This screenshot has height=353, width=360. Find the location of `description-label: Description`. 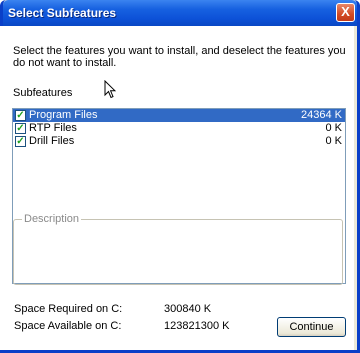

description-label: Description is located at coordinates (52, 219).